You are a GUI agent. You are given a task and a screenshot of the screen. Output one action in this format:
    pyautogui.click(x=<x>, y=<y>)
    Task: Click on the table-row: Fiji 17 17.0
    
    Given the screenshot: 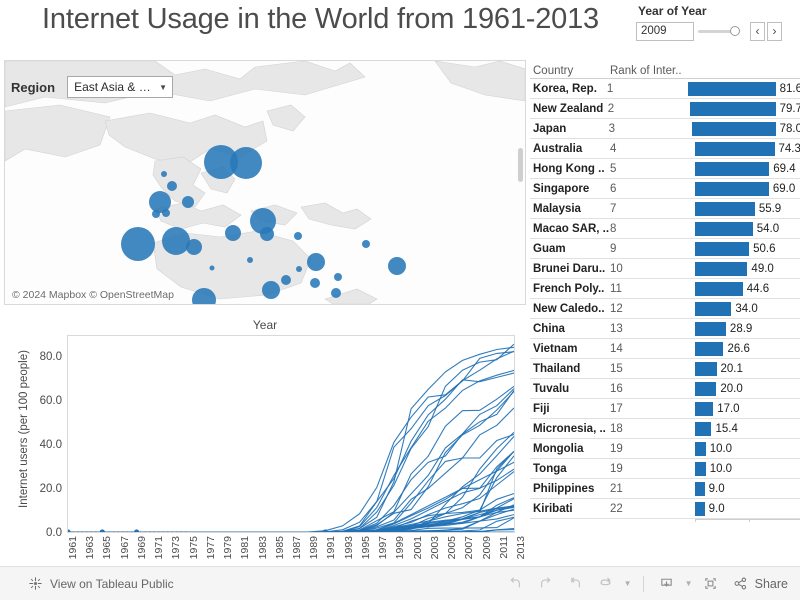 What is the action you would take?
    pyautogui.click(x=665, y=409)
    